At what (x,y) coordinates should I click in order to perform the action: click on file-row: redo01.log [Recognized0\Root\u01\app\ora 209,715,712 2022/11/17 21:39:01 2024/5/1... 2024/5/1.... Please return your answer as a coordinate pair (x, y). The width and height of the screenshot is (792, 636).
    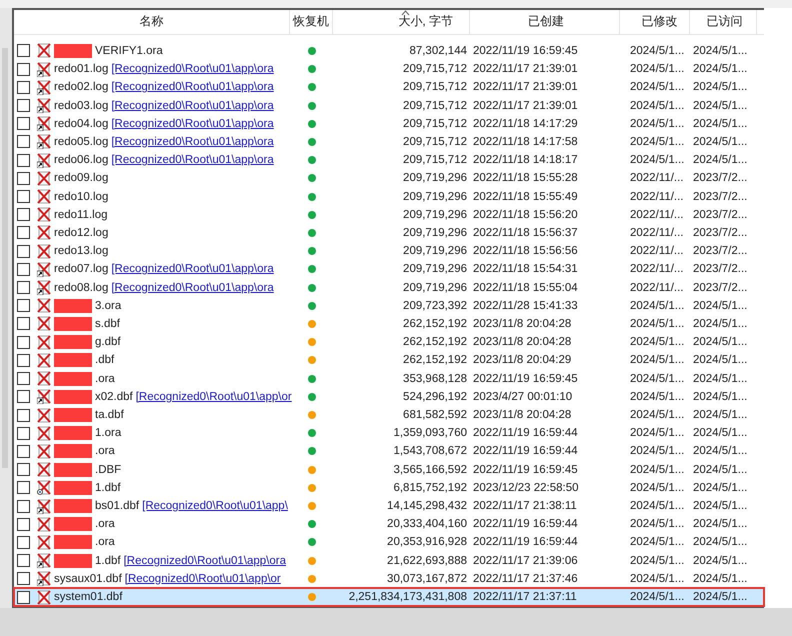
    Looking at the image, I should click on (389, 69).